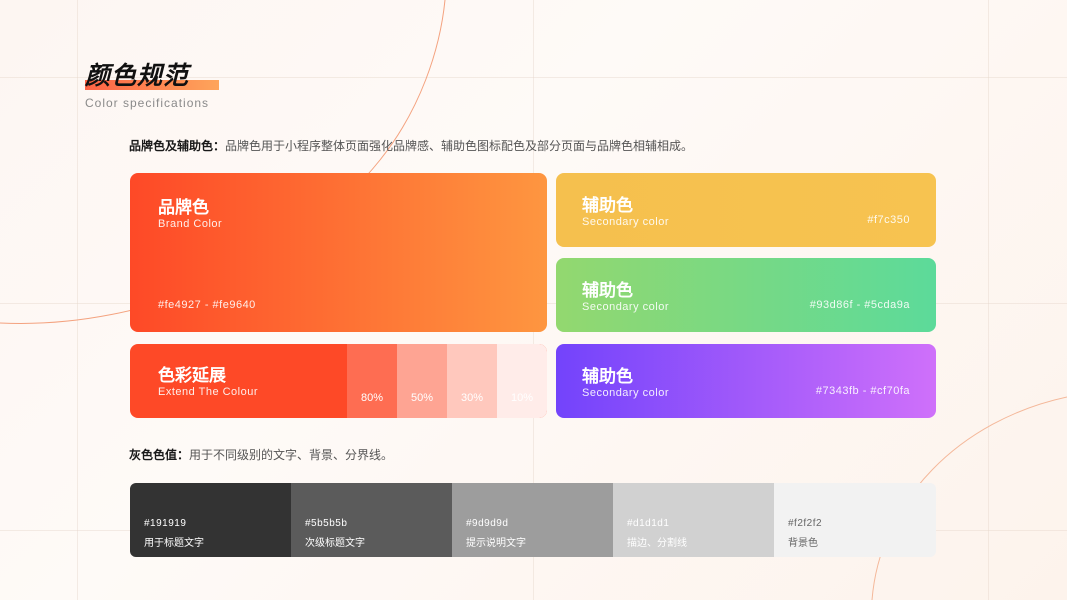 This screenshot has height=600, width=1067. What do you see at coordinates (522, 381) in the screenshot?
I see `tint-swatch-10: 10%` at bounding box center [522, 381].